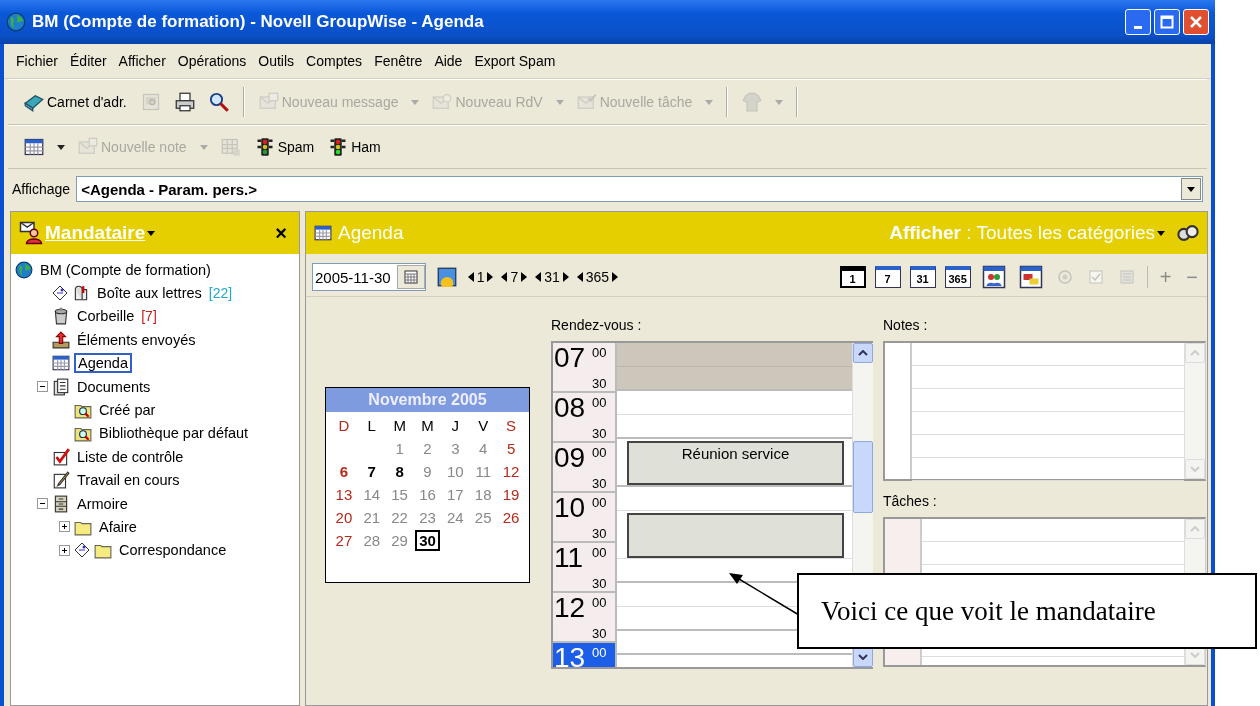  I want to click on weekday-label: J, so click(455, 426).